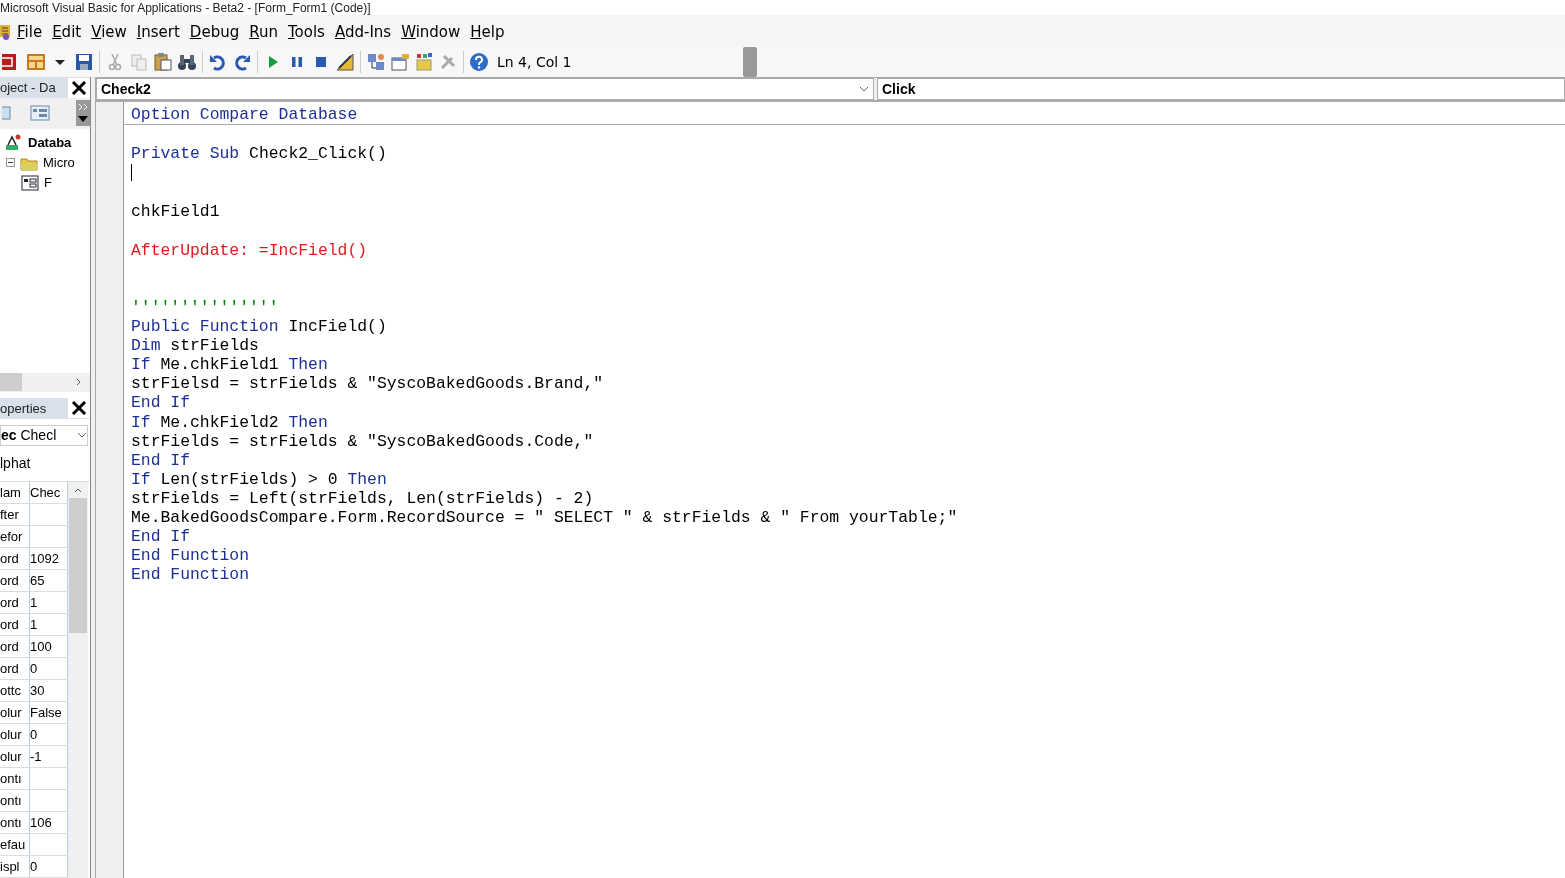  I want to click on cursor-position: Ln 4, Col 1, so click(534, 62).